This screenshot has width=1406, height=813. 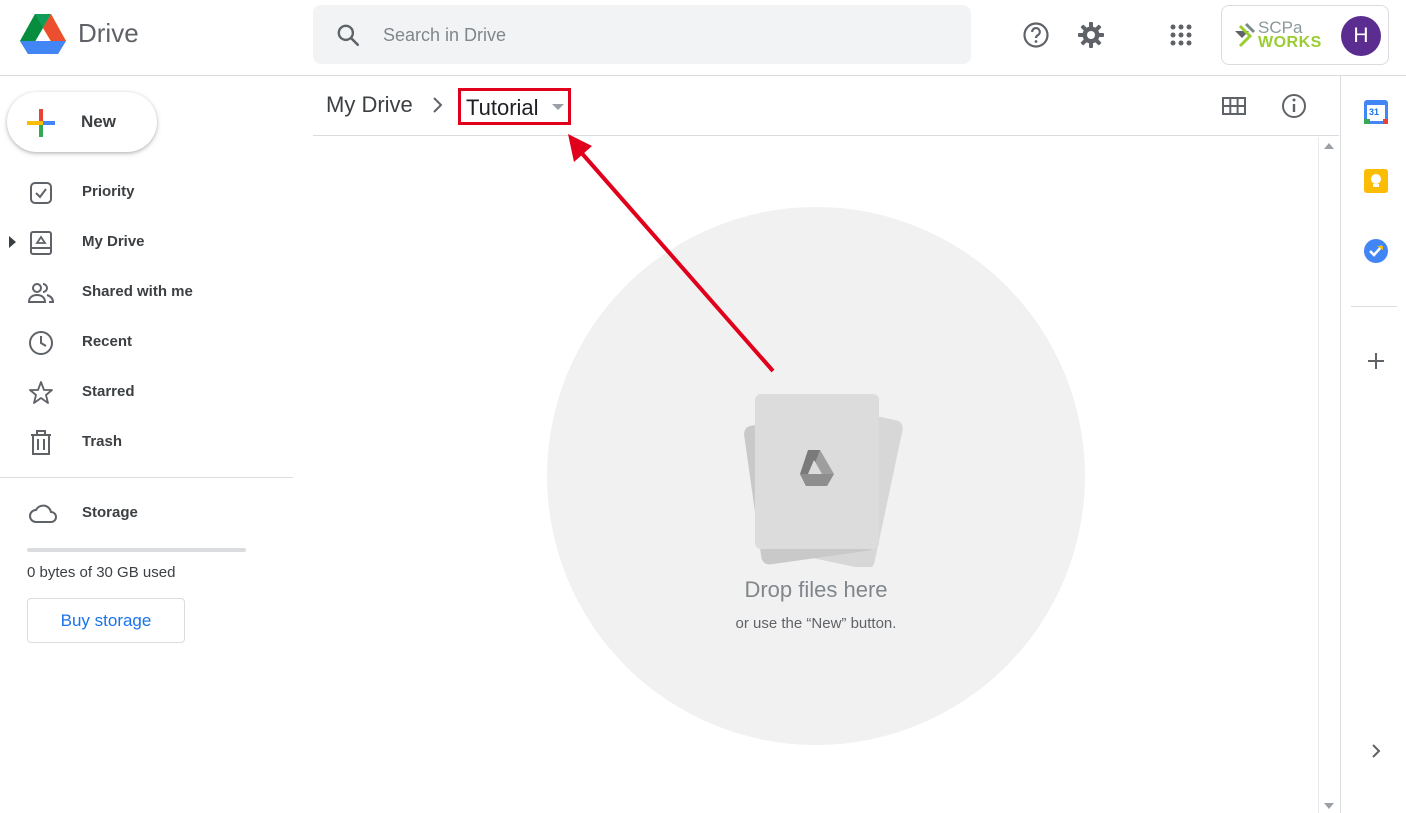 What do you see at coordinates (558, 107) in the screenshot?
I see `folder-menu-dropdown-icon` at bounding box center [558, 107].